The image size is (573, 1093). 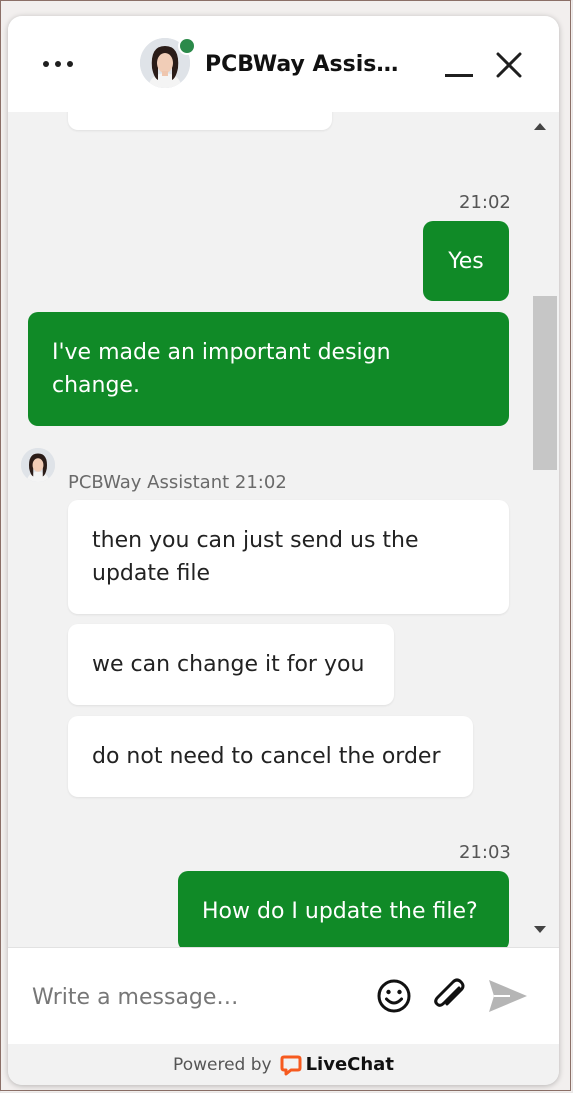 I want to click on outgoing-message: Yes, so click(x=466, y=261).